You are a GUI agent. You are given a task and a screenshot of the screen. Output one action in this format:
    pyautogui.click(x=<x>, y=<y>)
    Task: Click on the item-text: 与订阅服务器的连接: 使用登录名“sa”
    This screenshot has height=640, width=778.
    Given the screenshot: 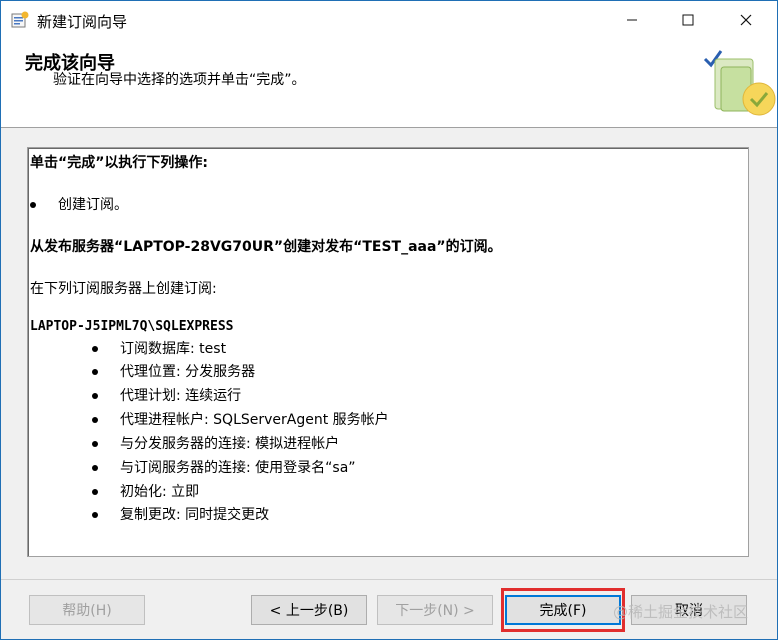 What is the action you would take?
    pyautogui.click(x=238, y=468)
    